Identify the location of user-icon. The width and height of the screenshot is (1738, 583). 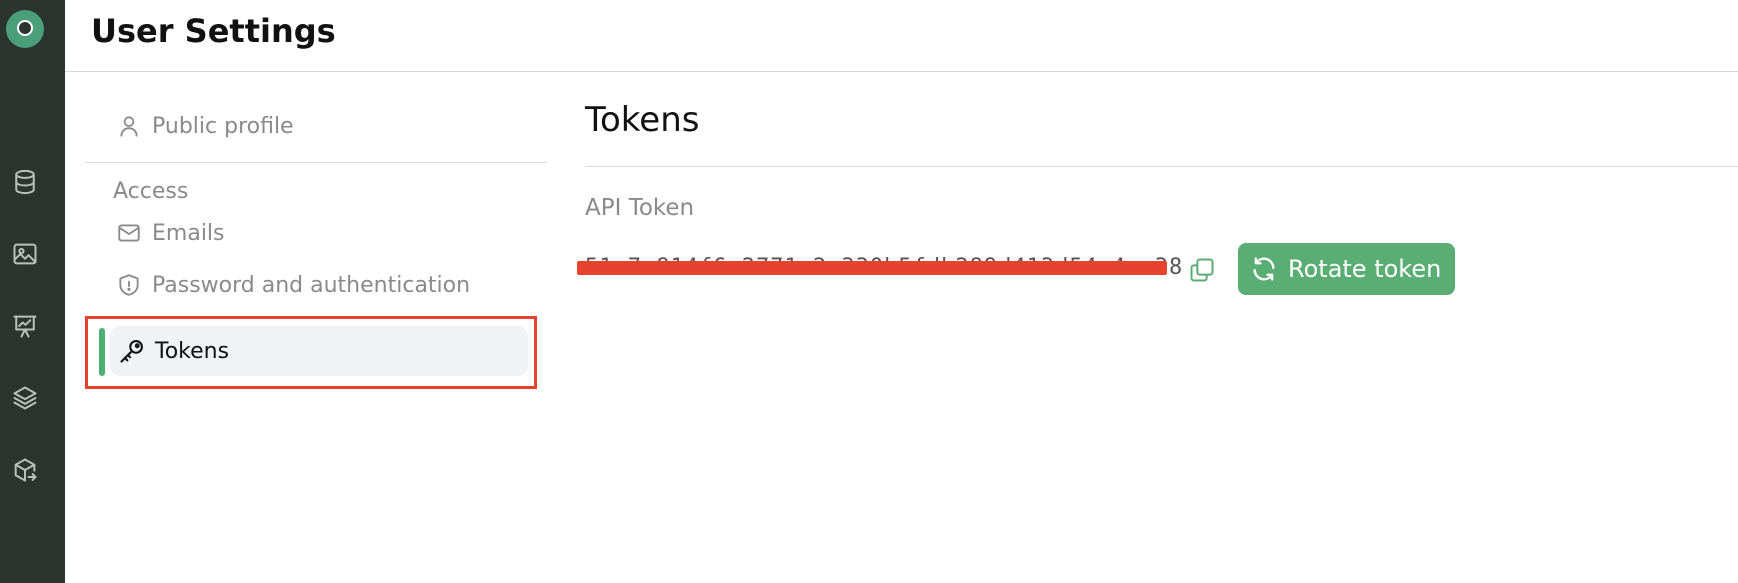
(129, 126).